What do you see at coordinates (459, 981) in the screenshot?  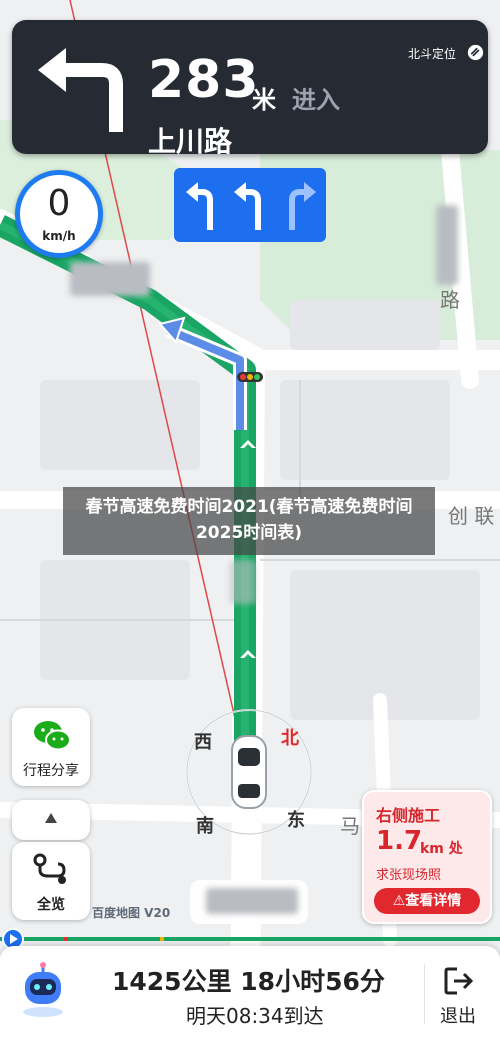 I see `exit-icon` at bounding box center [459, 981].